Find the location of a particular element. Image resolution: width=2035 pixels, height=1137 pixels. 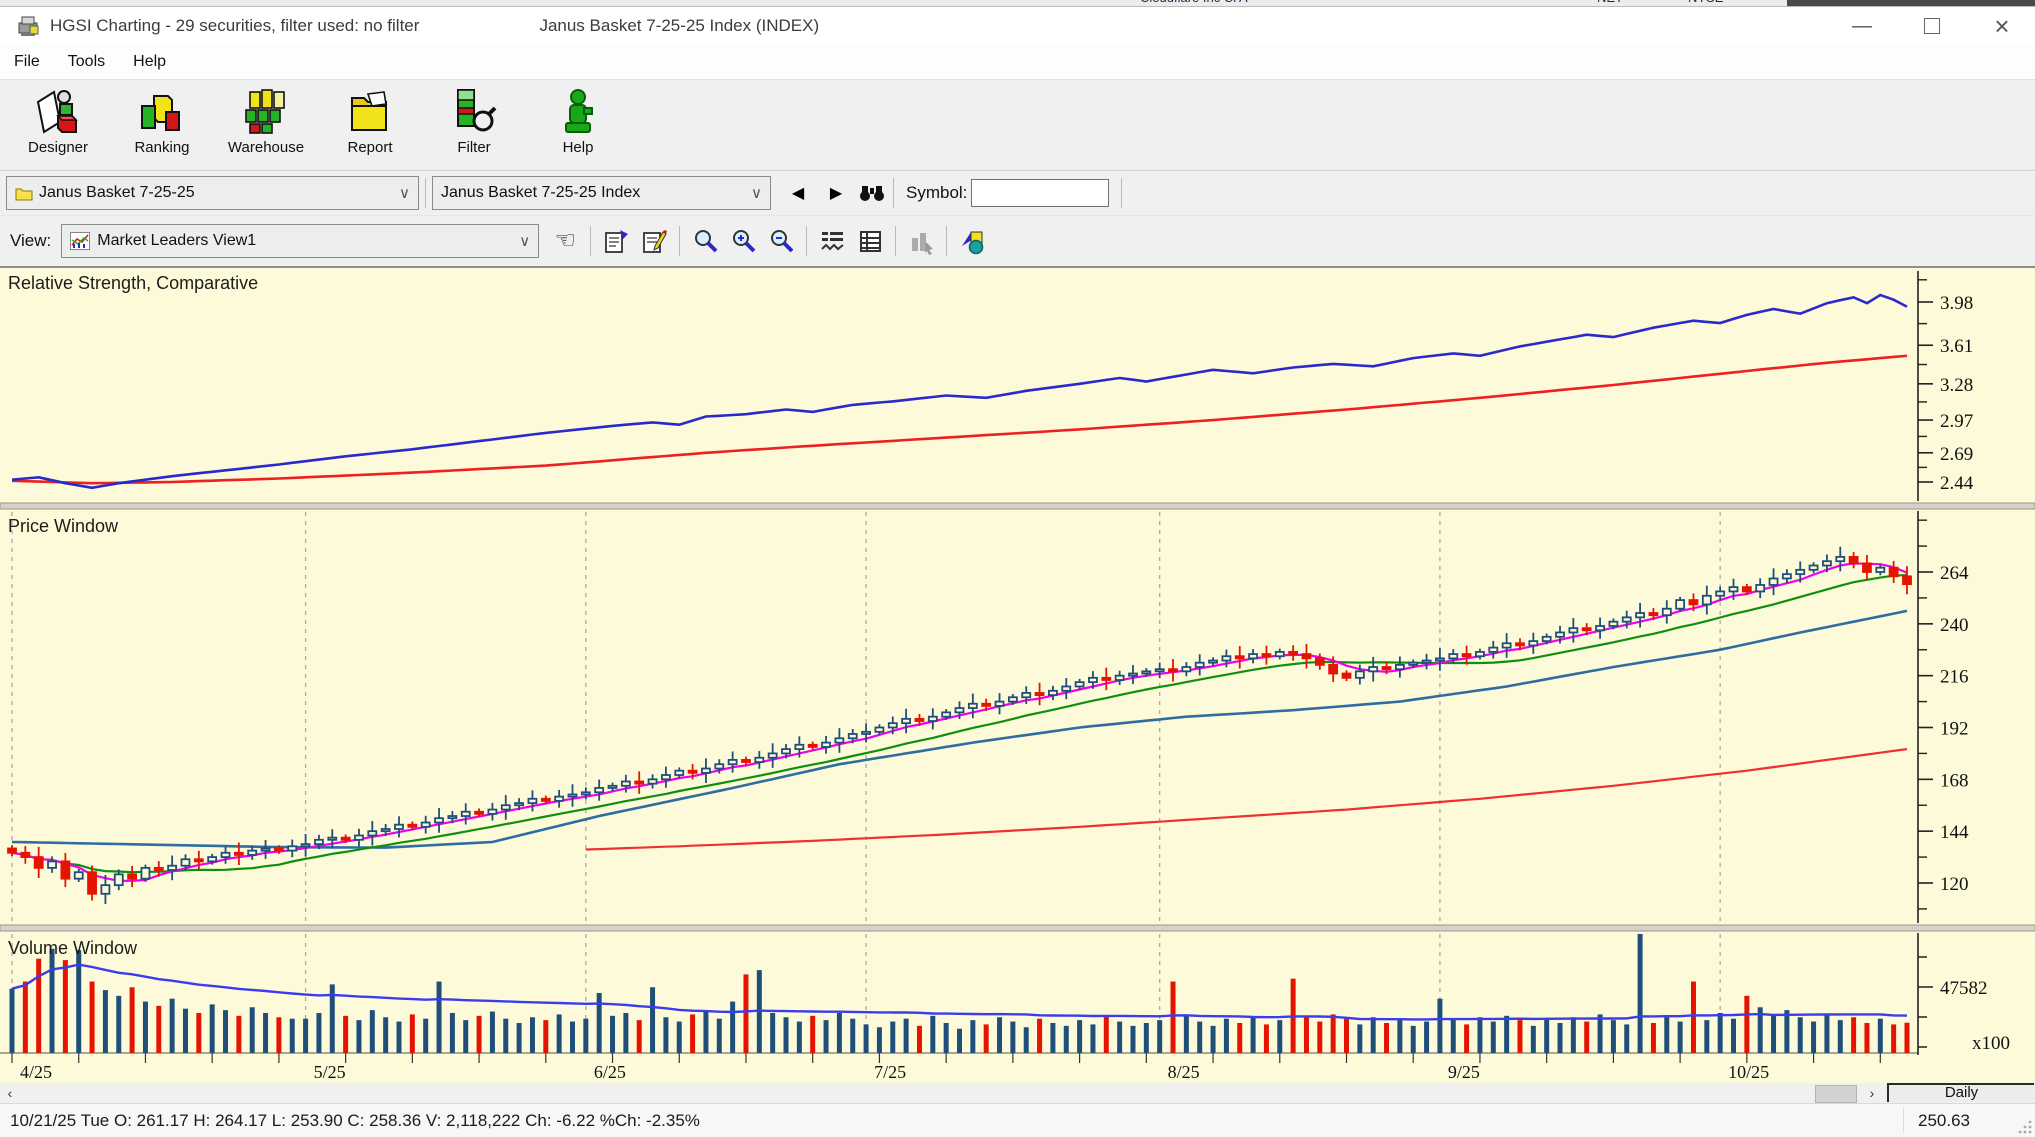

edit-view-button is located at coordinates (654, 241).